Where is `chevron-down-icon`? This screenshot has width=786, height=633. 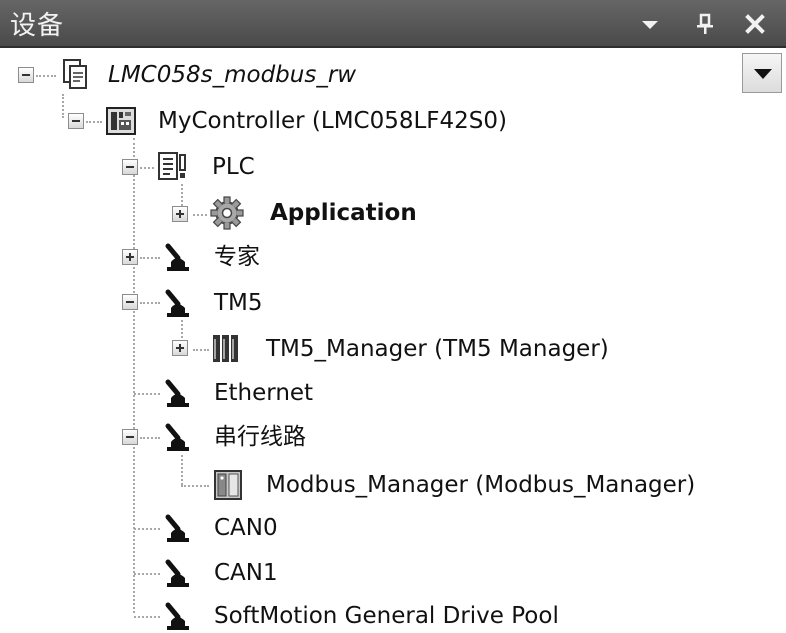
chevron-down-icon is located at coordinates (650, 25).